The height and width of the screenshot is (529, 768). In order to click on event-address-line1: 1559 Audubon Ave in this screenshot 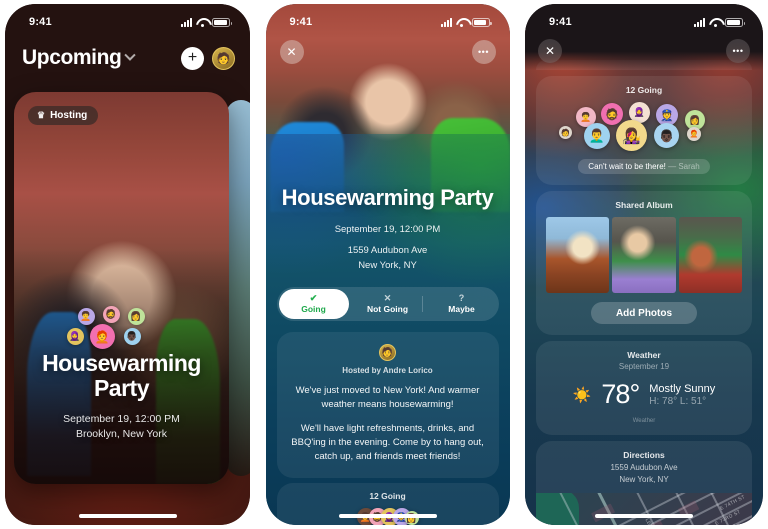, I will do `click(387, 251)`.